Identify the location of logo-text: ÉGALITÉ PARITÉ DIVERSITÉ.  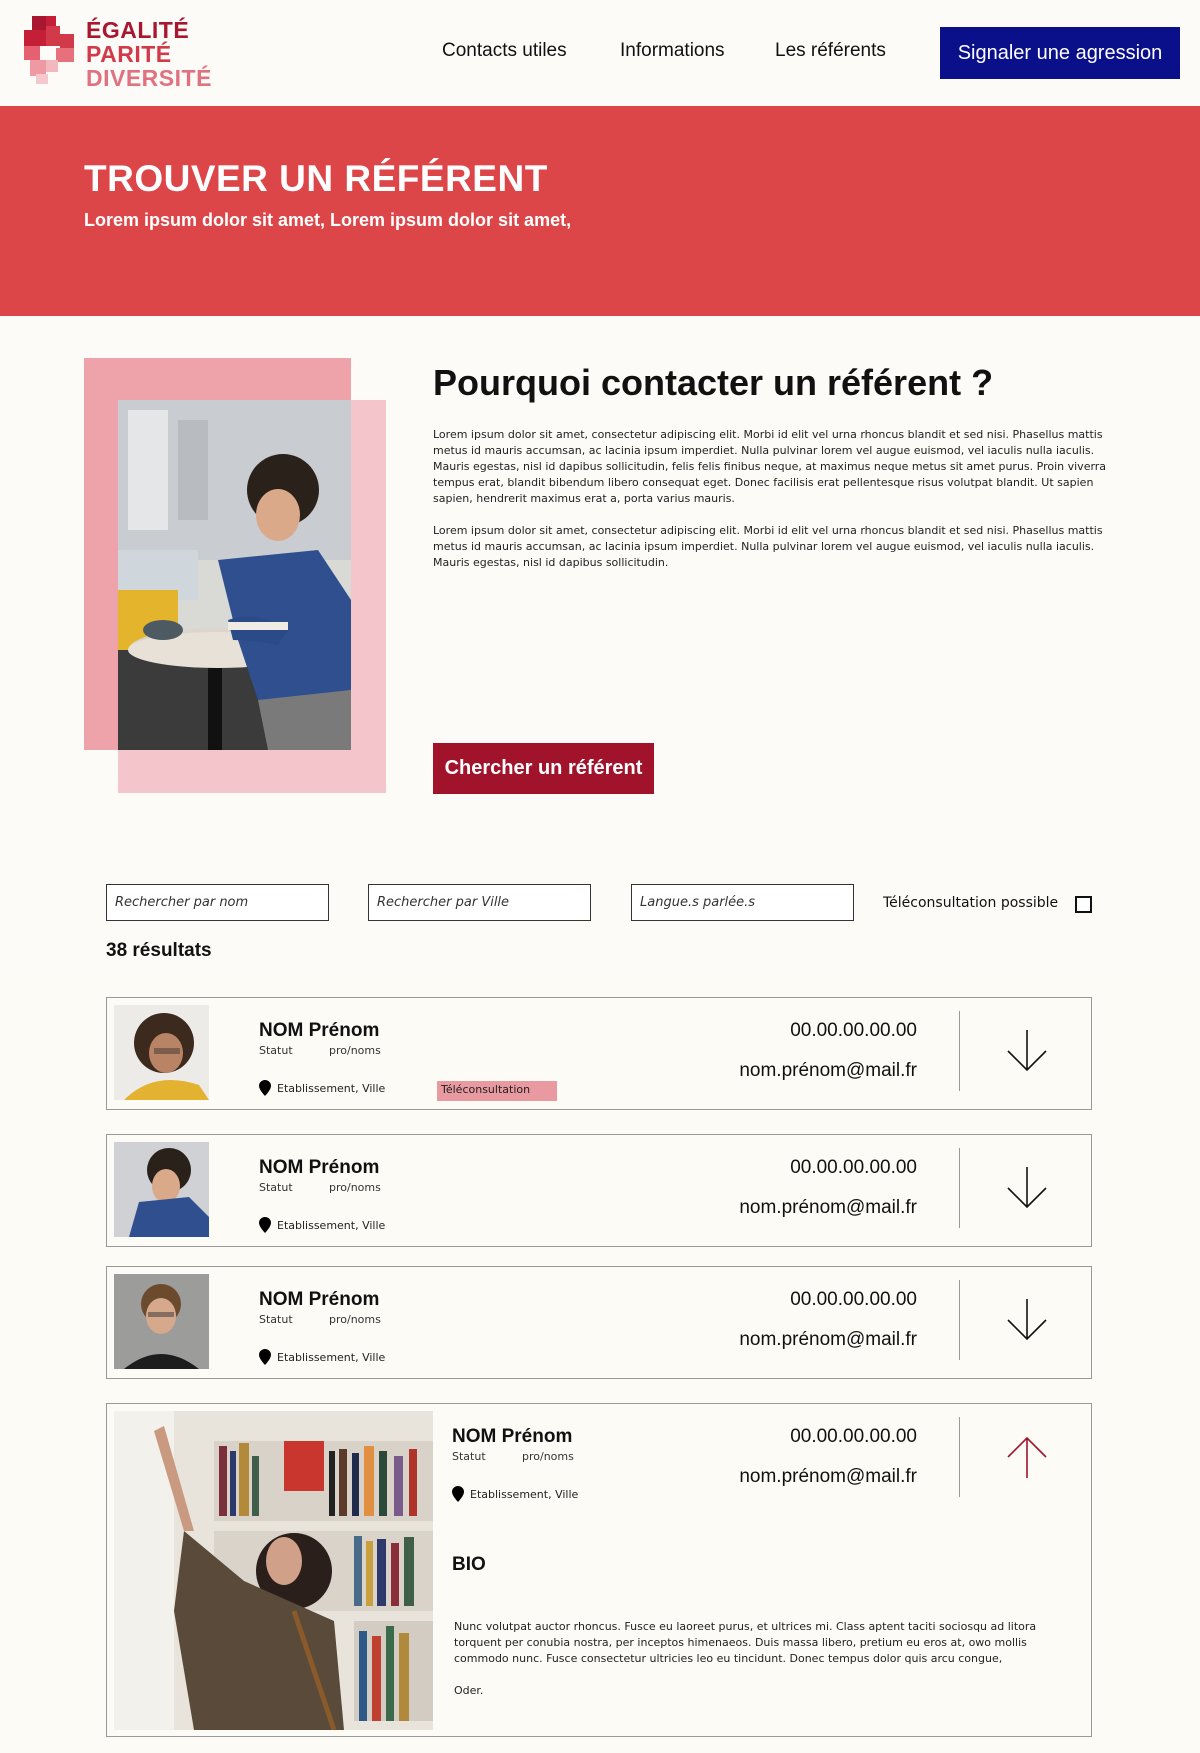
(149, 54).